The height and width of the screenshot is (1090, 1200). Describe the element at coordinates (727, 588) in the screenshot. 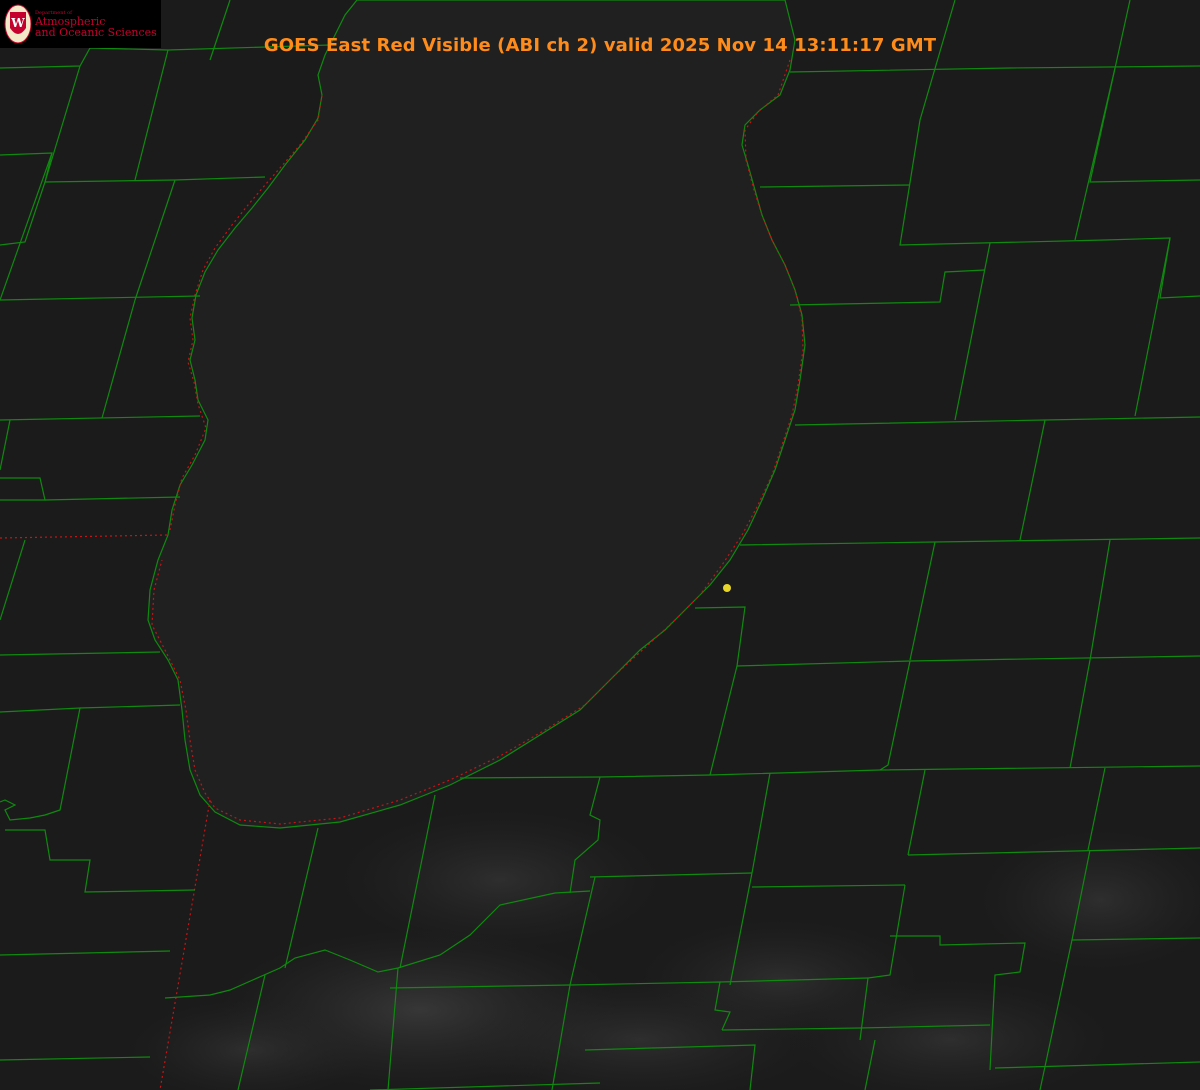

I see `station-marker` at that location.